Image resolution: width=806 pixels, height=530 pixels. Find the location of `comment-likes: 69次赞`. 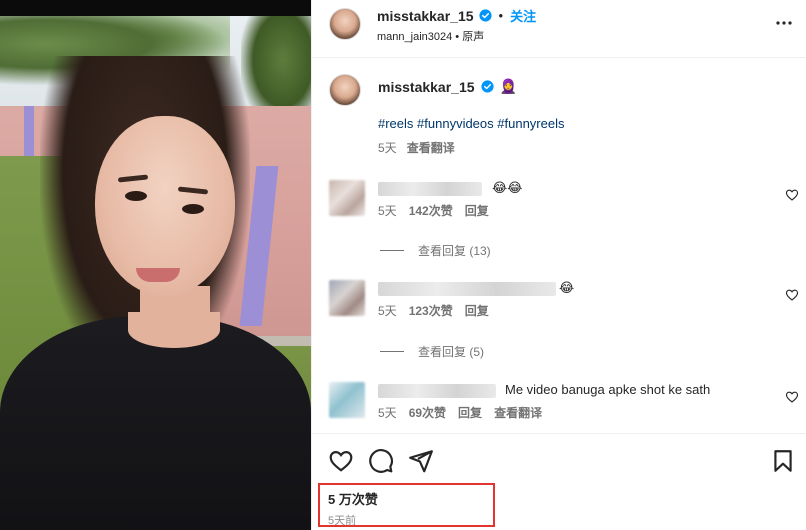

comment-likes: 69次赞 is located at coordinates (427, 412).